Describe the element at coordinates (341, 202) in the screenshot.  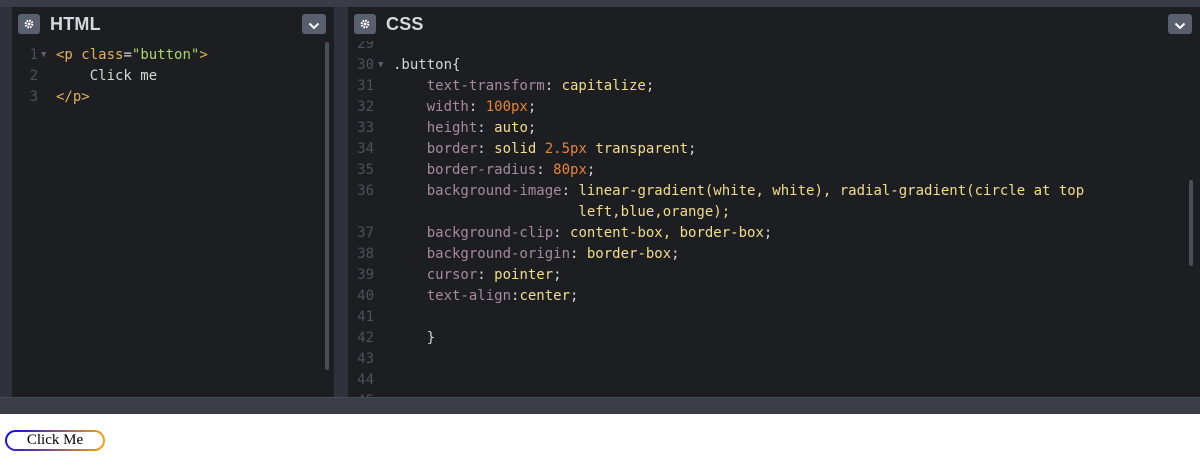
I see `pane-resize-handle` at that location.